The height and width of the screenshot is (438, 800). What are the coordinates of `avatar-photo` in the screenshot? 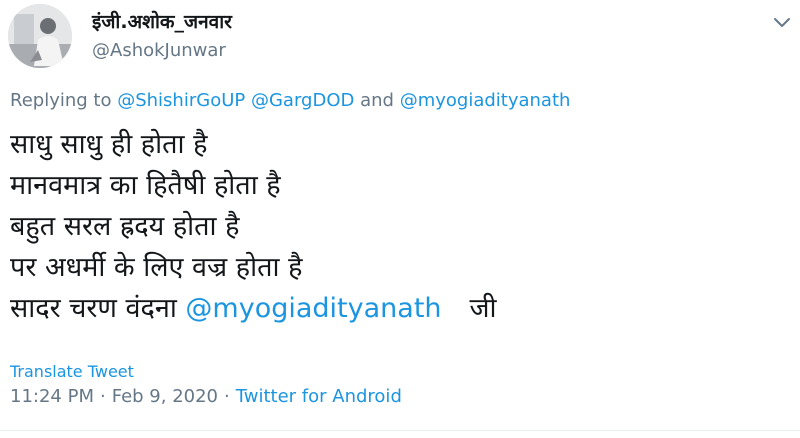 It's located at (40, 36).